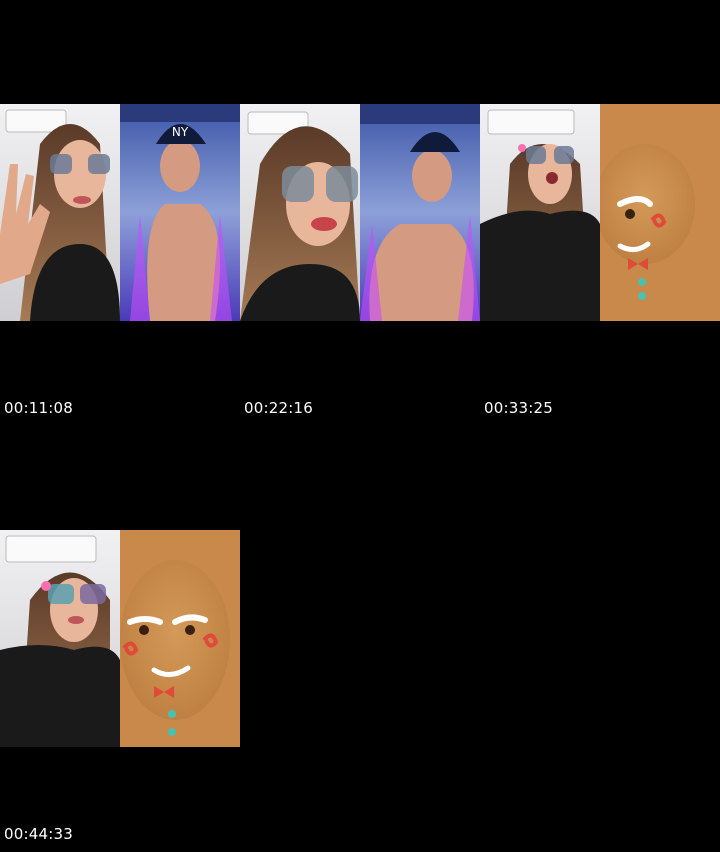 The width and height of the screenshot is (720, 852). Describe the element at coordinates (180, 212) in the screenshot. I see `man-frame: NY` at that location.